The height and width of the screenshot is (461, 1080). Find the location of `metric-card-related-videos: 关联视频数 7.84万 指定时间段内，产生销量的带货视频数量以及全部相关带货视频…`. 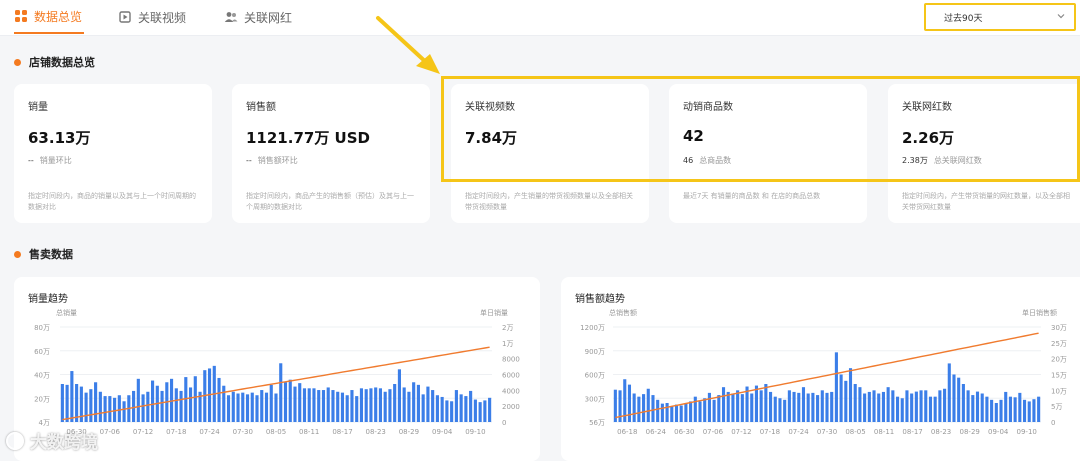

metric-card-related-videos: 关联视频数 7.84万 指定时间段内，产生销量的带货视频数量以及全部相关带货视频… is located at coordinates (550, 153).